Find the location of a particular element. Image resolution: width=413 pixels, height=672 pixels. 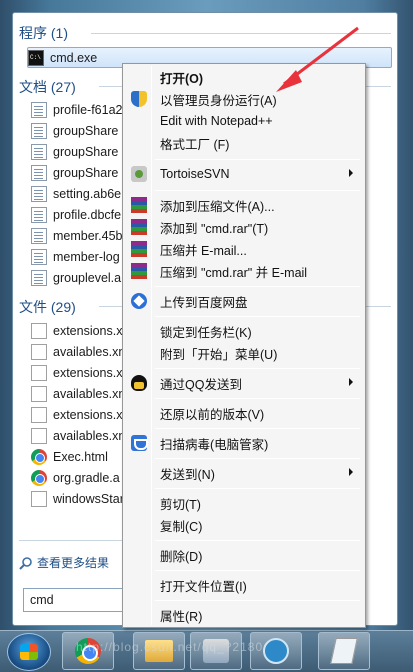

menu-item-pin-taskbar: 锁定到任务栏(K) is located at coordinates (244, 331).